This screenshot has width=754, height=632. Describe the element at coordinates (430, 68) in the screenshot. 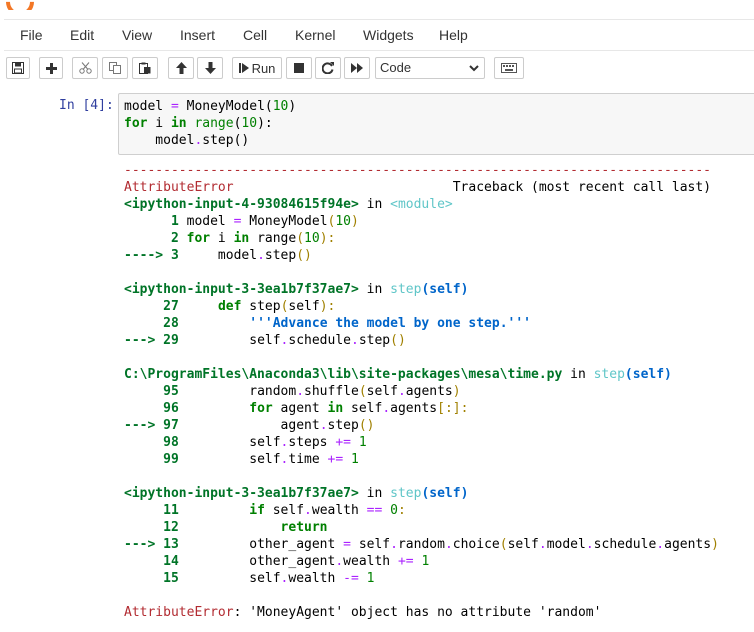

I see `cell-type-select: Code` at that location.